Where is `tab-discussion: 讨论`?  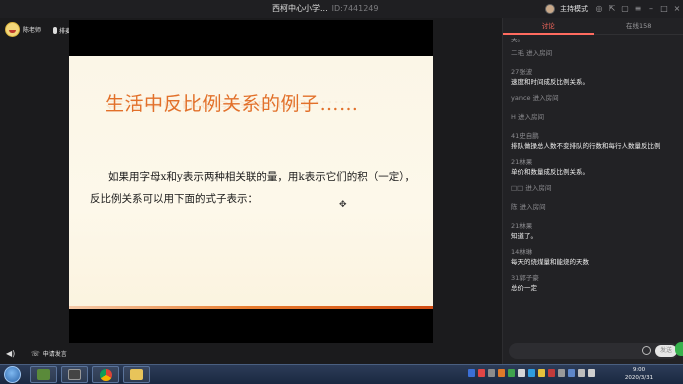
tab-discussion: 讨论 is located at coordinates (548, 26).